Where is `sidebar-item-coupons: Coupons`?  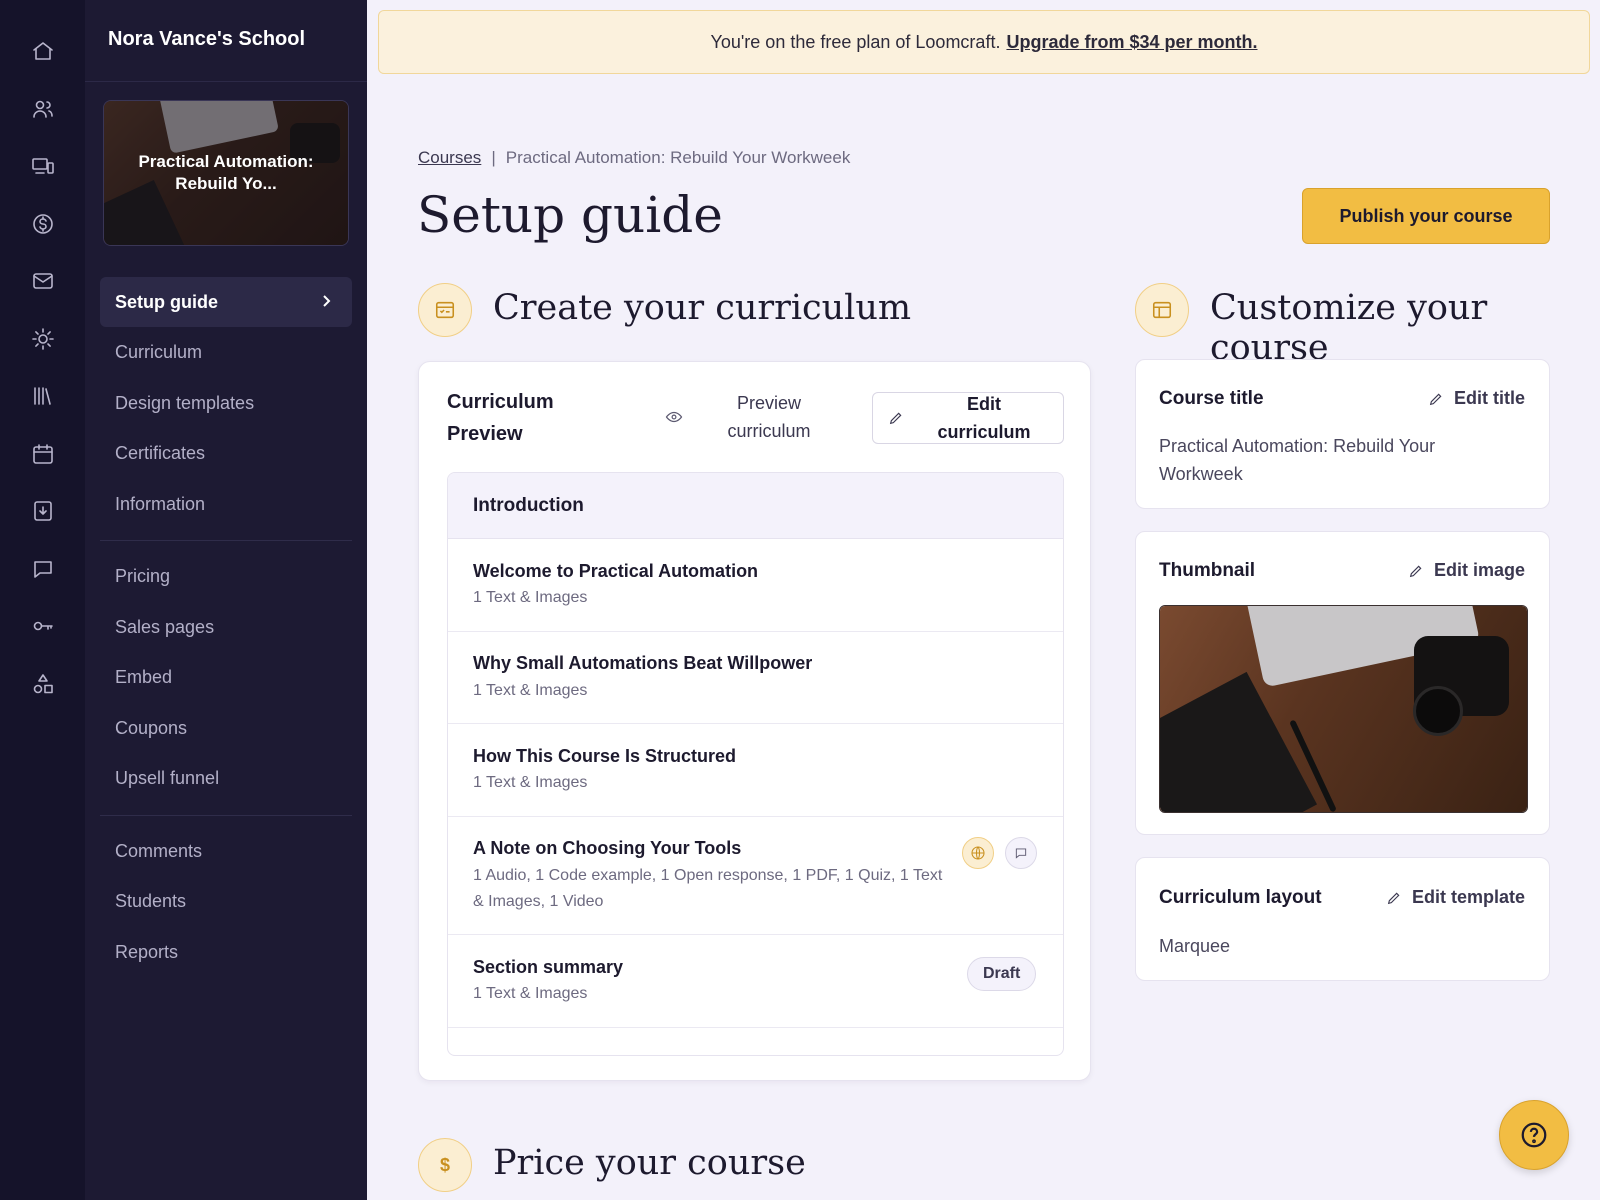
sidebar-item-coupons: Coupons is located at coordinates (226, 728).